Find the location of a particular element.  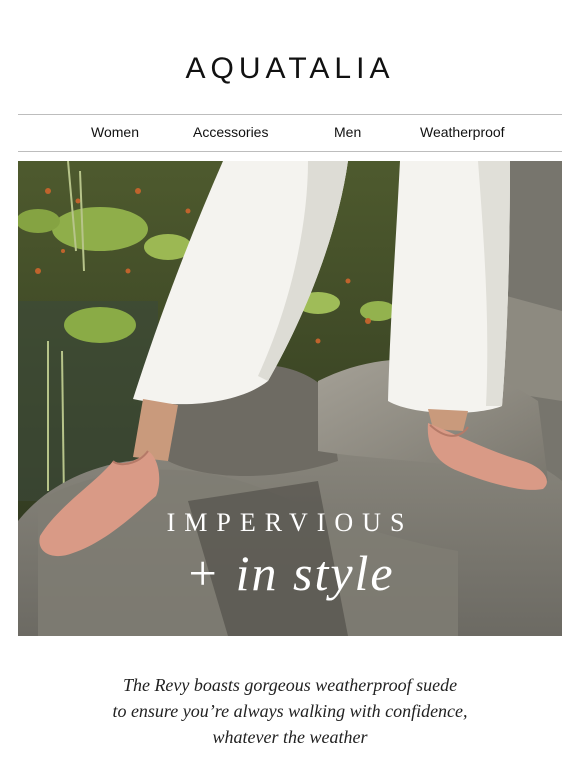

brand-logo: AQUATALIA is located at coordinates (290, 69).